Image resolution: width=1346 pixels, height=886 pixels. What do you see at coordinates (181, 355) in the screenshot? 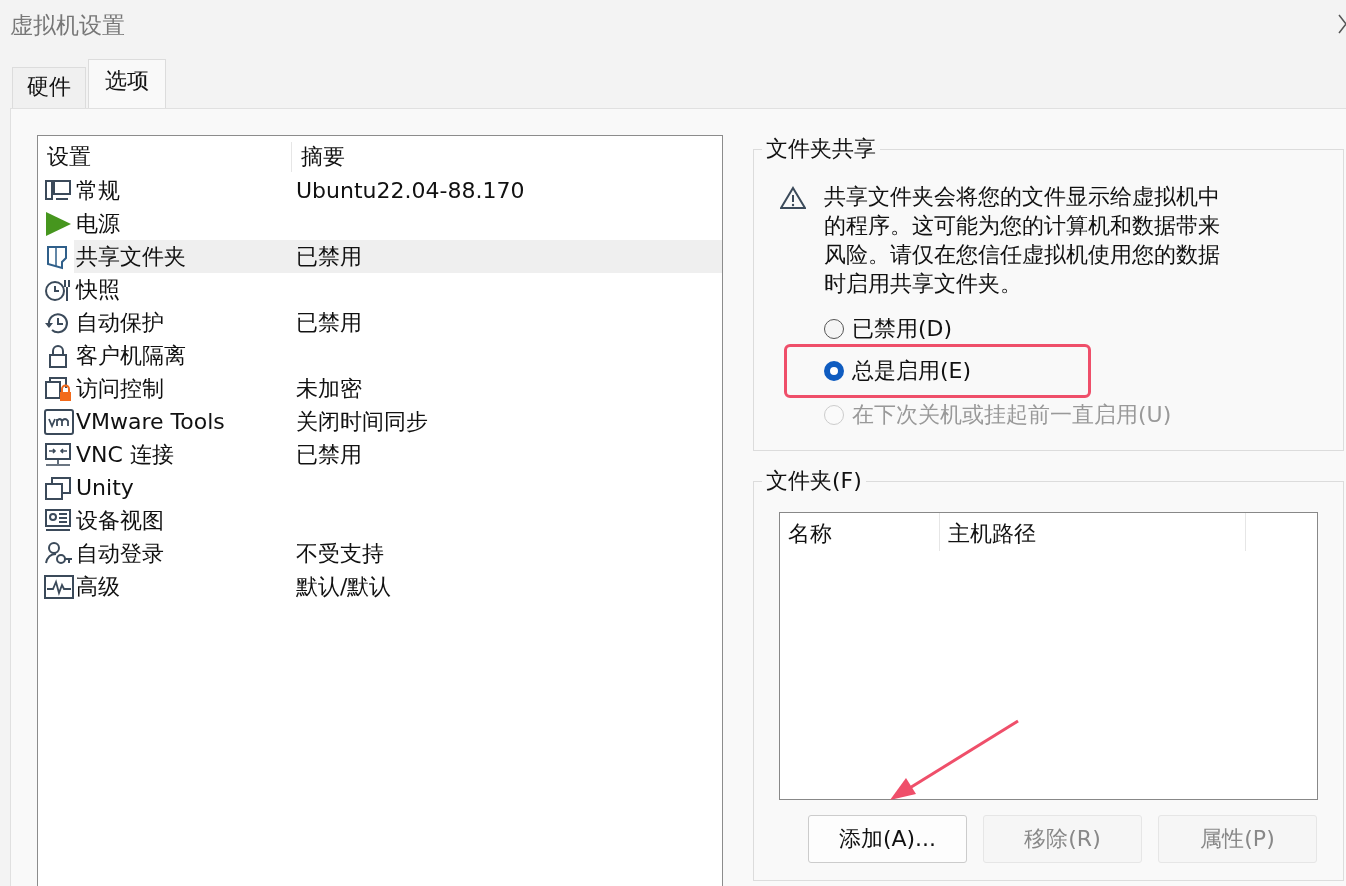
I see `setting-name: 客户机隔离` at bounding box center [181, 355].